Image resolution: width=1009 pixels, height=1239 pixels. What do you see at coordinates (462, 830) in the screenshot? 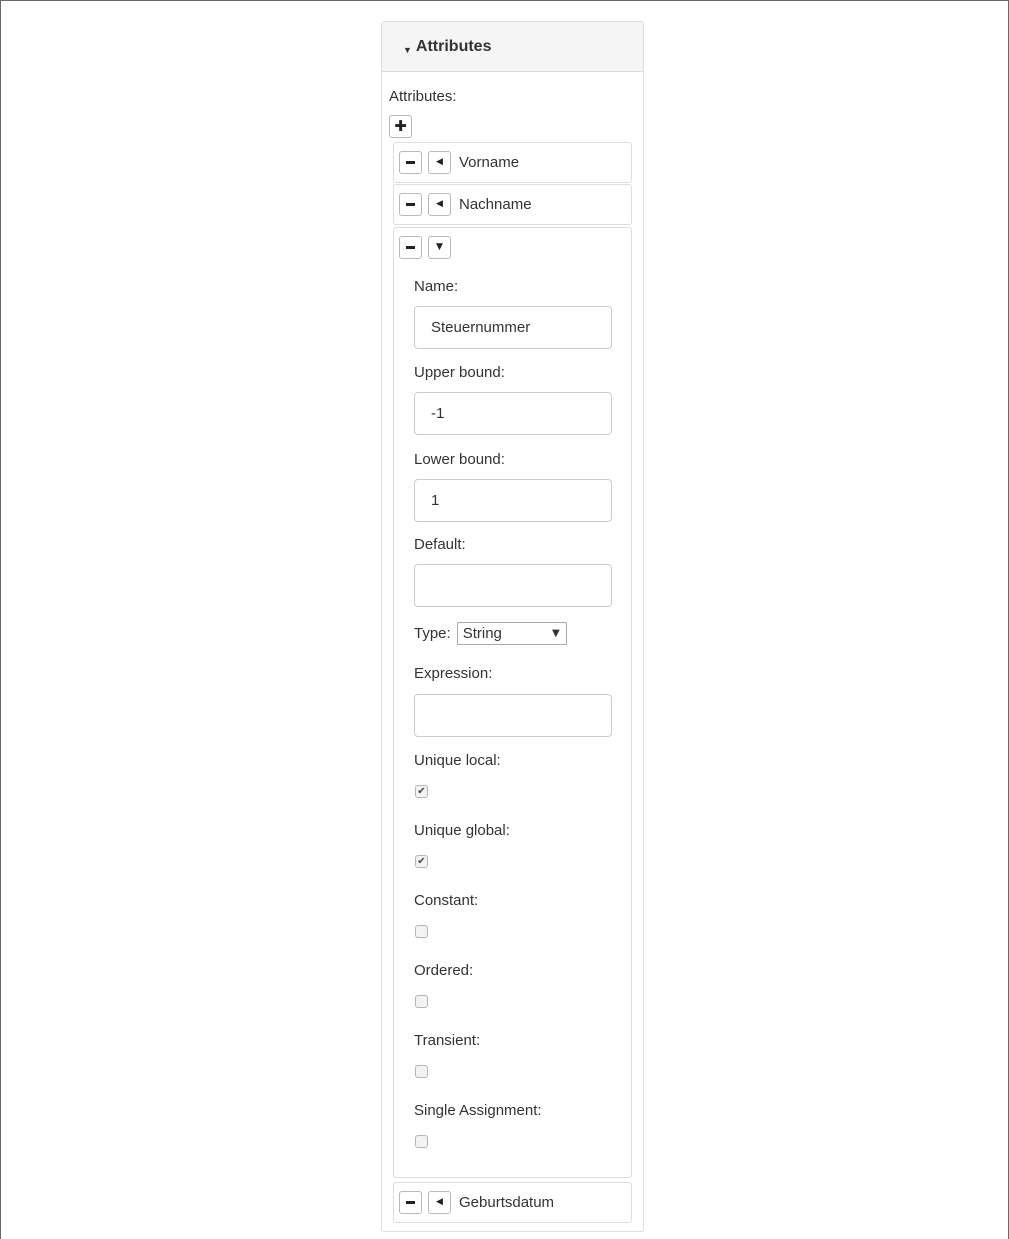
I see `unique-global-label: Unique global:` at bounding box center [462, 830].